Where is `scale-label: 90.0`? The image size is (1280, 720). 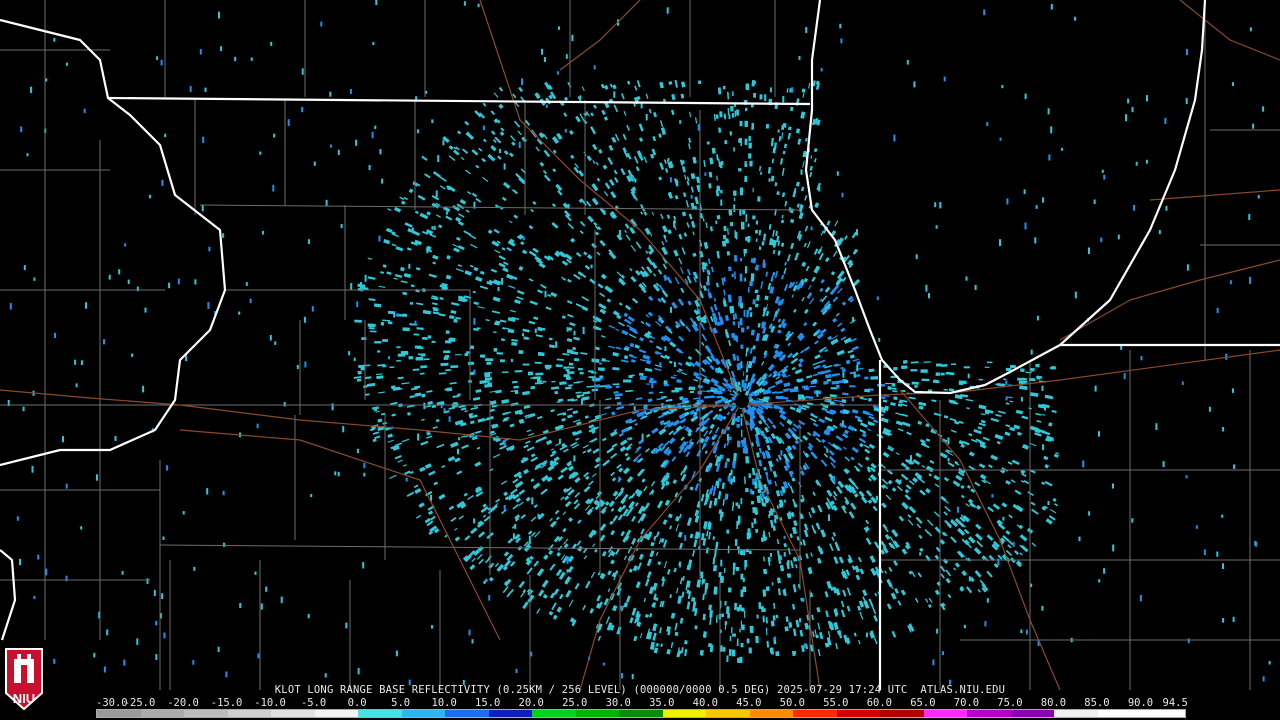
scale-label: 90.0 is located at coordinates (1140, 703).